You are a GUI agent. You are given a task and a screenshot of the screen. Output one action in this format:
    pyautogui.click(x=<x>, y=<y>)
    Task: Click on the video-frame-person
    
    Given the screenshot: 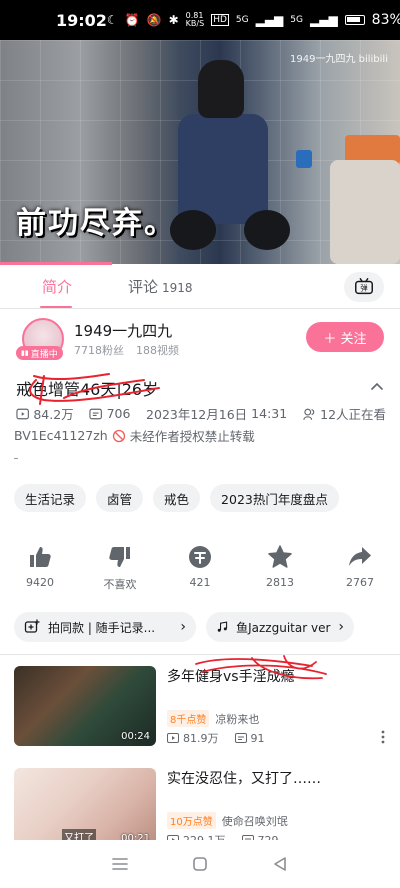 What is the action you would take?
    pyautogui.click(x=230, y=160)
    